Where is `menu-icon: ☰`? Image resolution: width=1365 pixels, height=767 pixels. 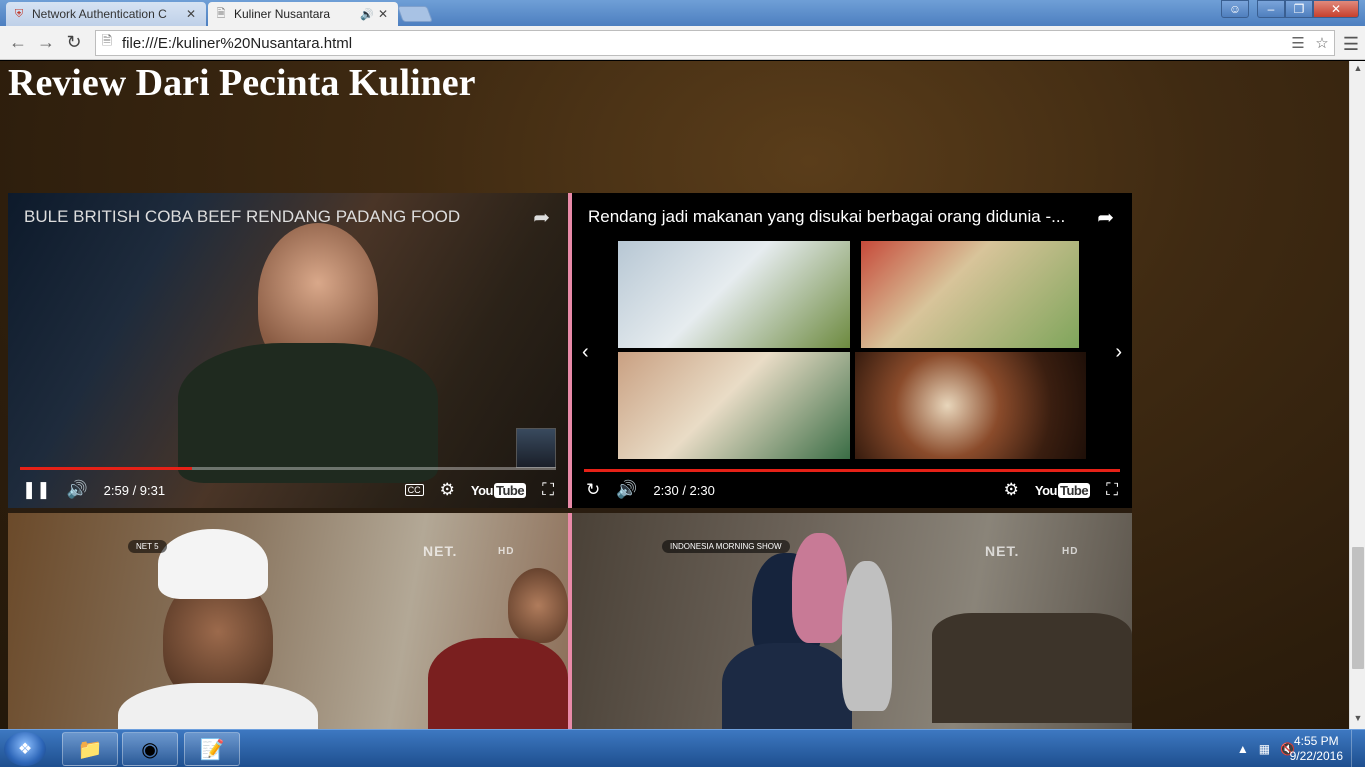
menu-icon: ☰ is located at coordinates (1351, 44).